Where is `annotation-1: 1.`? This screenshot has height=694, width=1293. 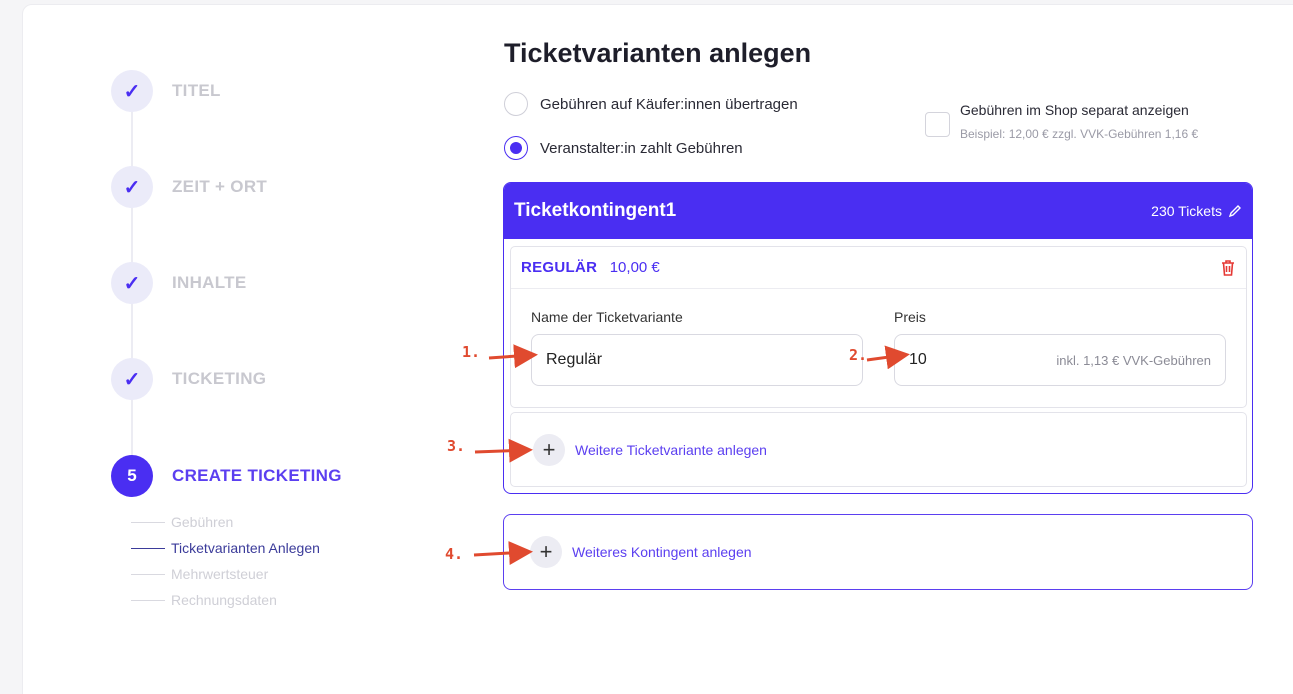 annotation-1: 1. is located at coordinates (471, 352).